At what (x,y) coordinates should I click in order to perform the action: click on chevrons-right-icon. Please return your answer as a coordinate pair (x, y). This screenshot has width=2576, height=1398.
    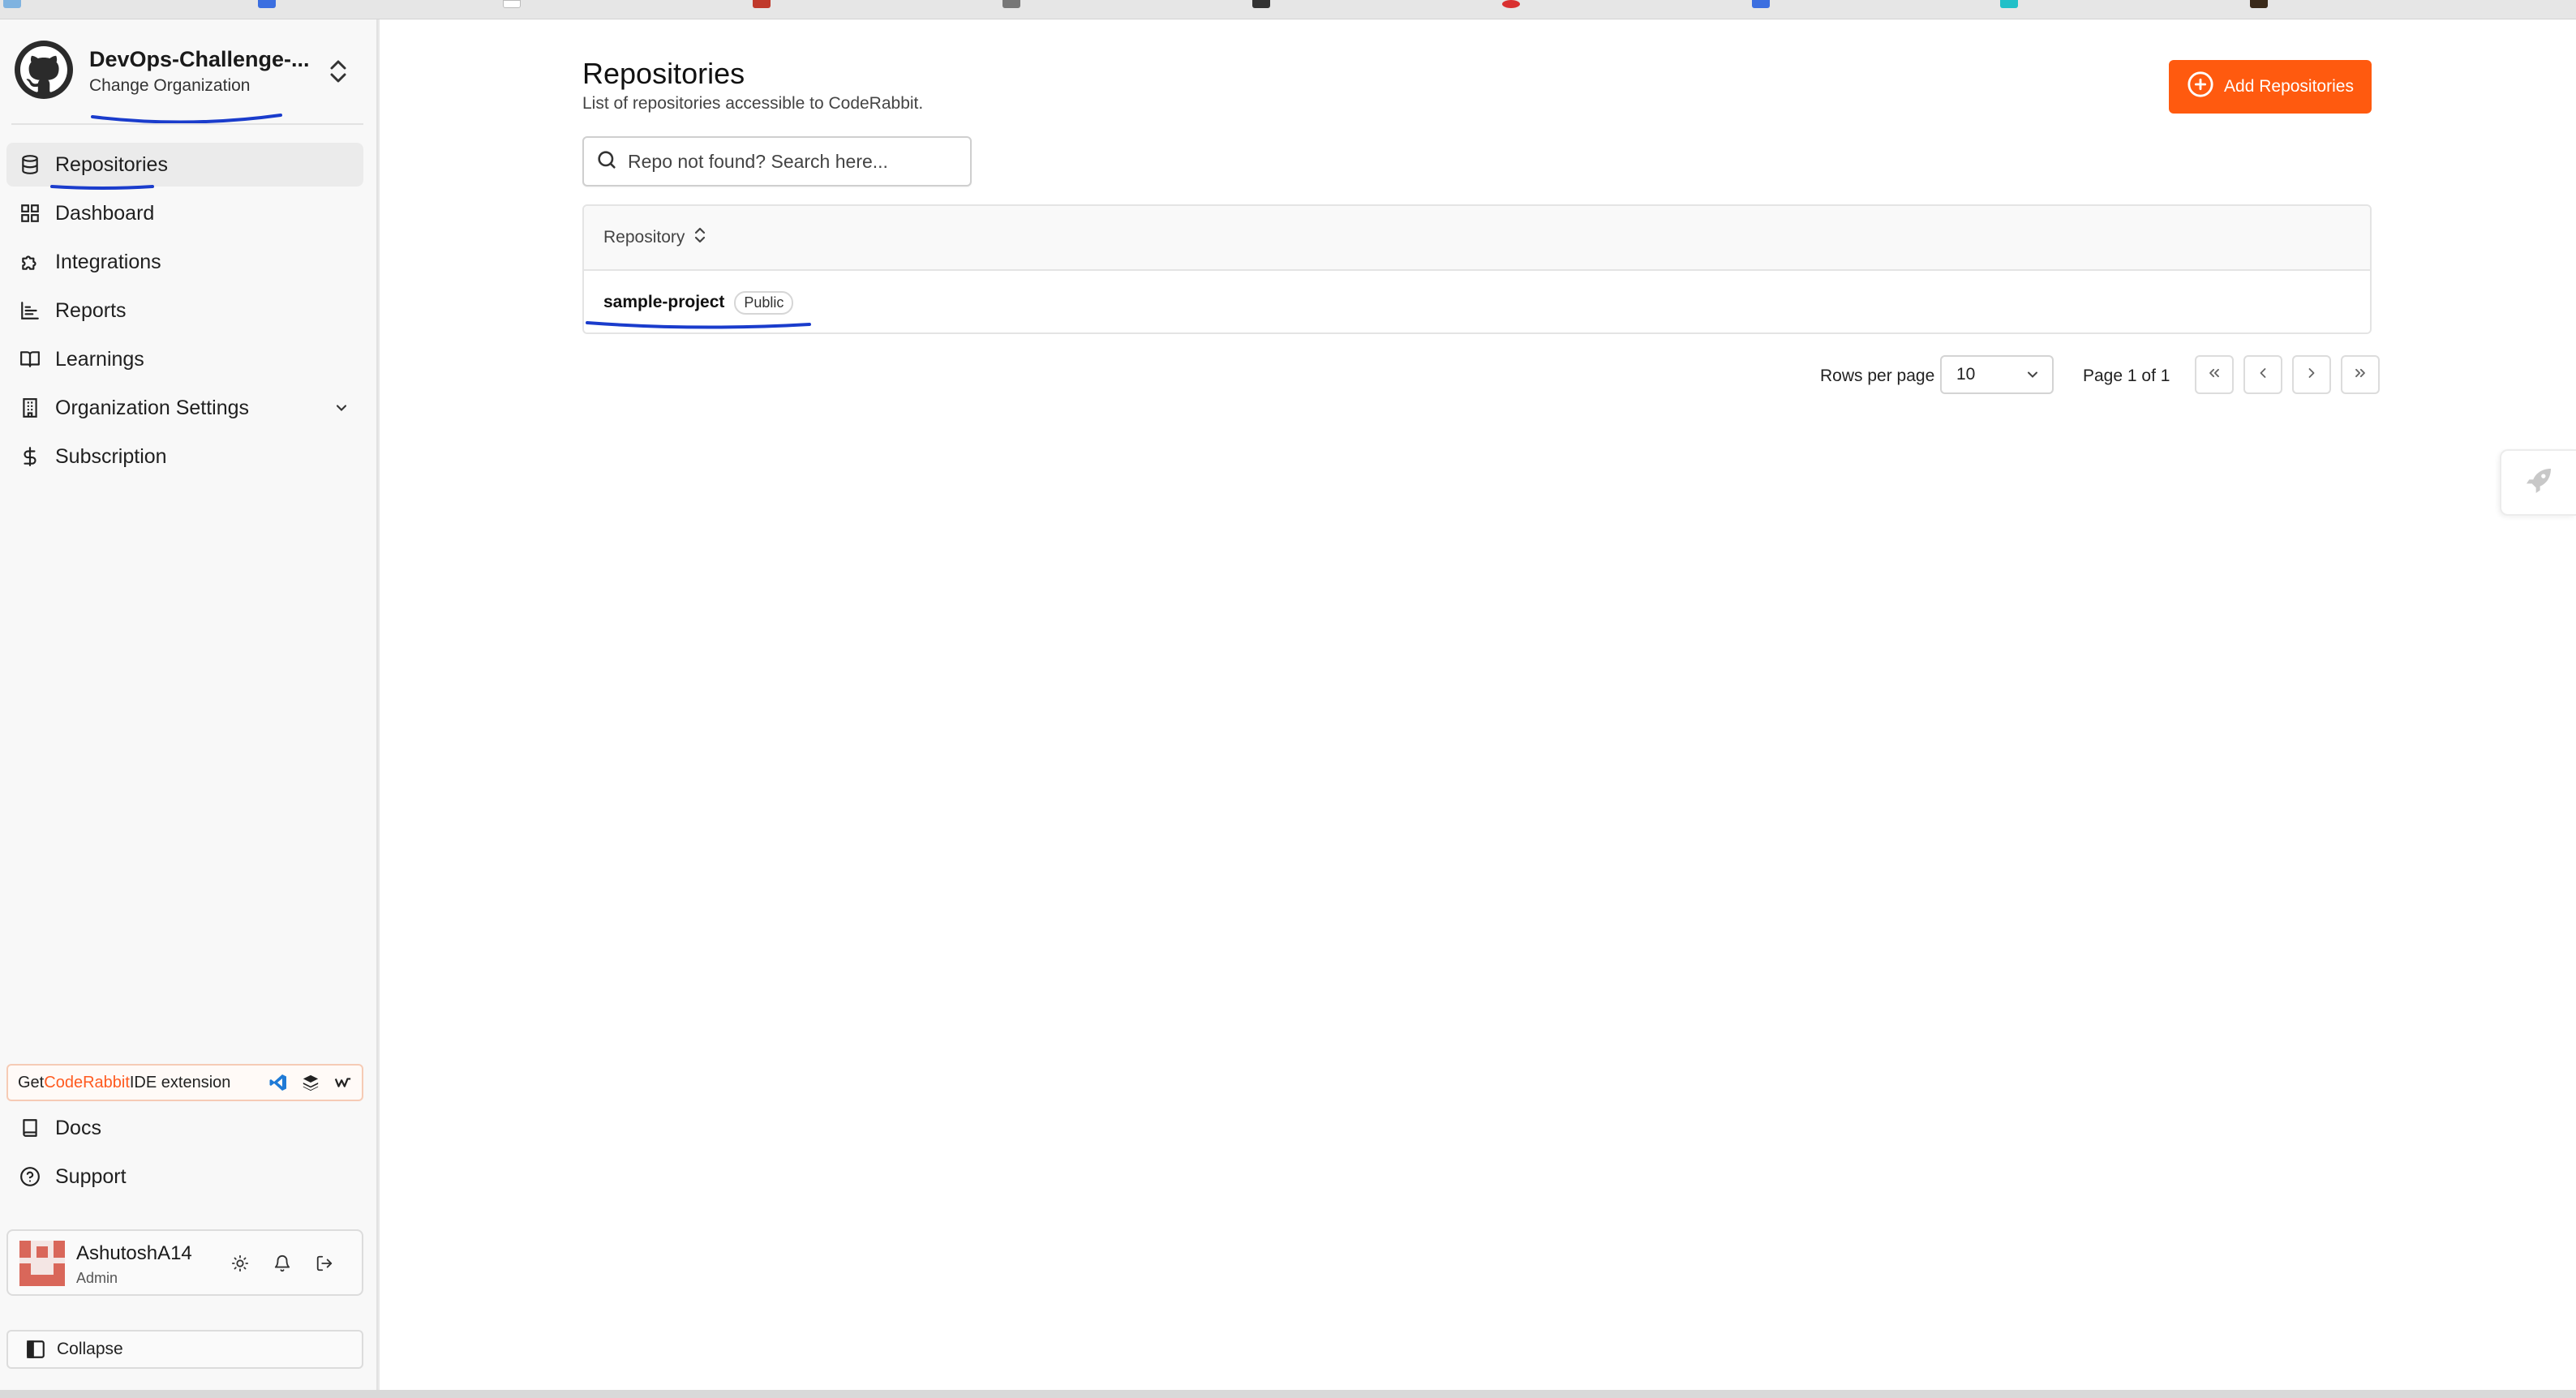
    Looking at the image, I should click on (2360, 375).